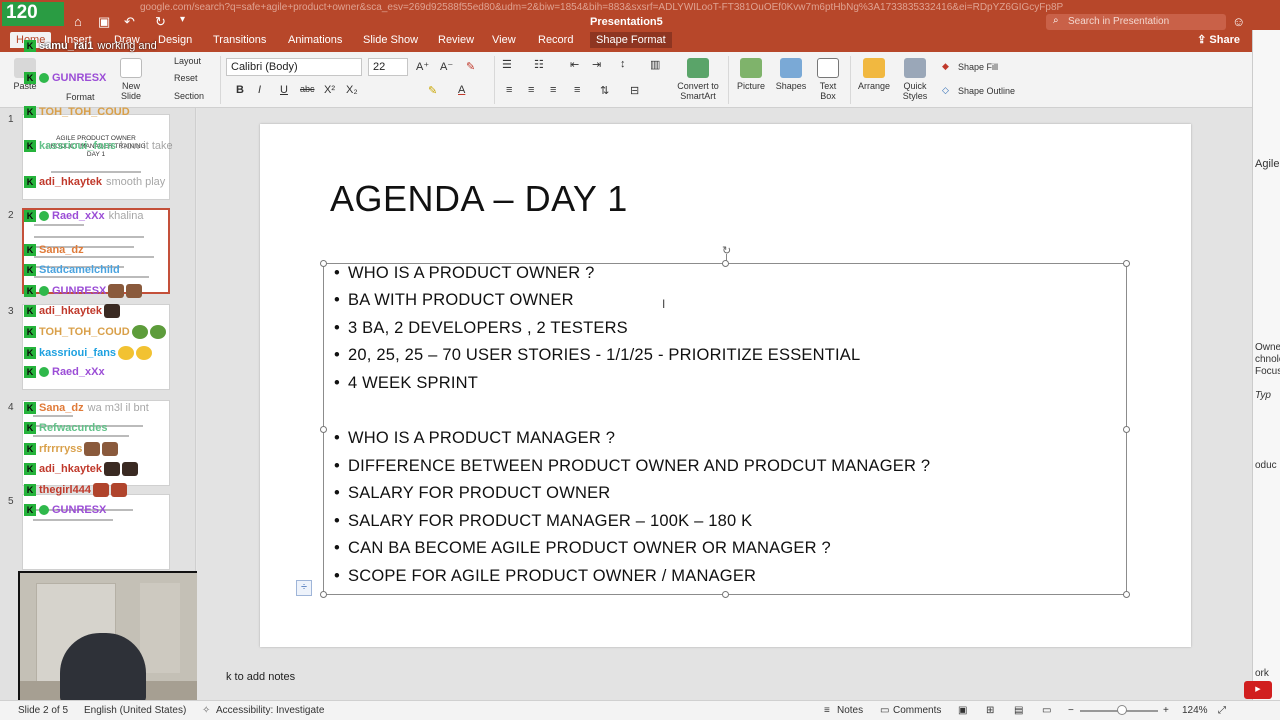 The width and height of the screenshot is (1280, 720). Describe the element at coordinates (456, 40) in the screenshot. I see `tab-review: Review` at that location.